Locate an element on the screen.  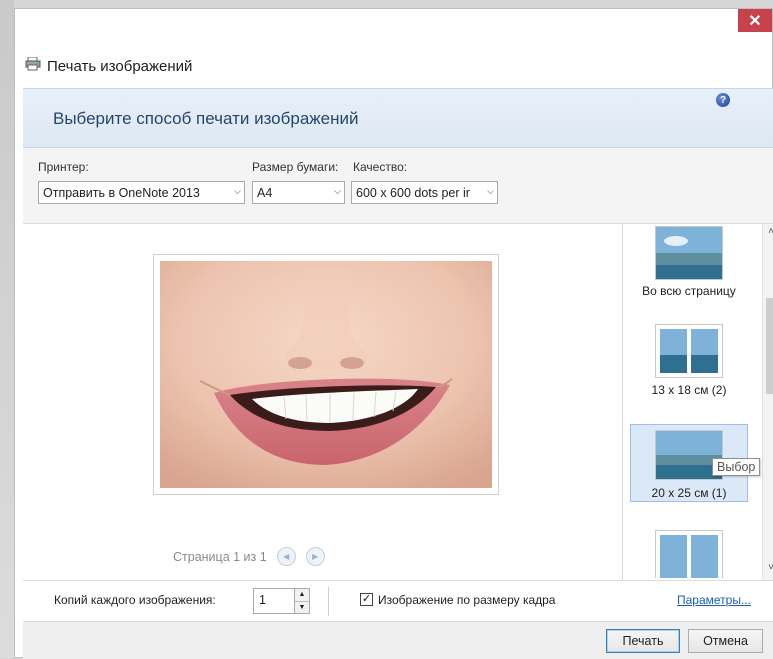
fit-to-frame-checkbox: ✓ is located at coordinates (366, 599).